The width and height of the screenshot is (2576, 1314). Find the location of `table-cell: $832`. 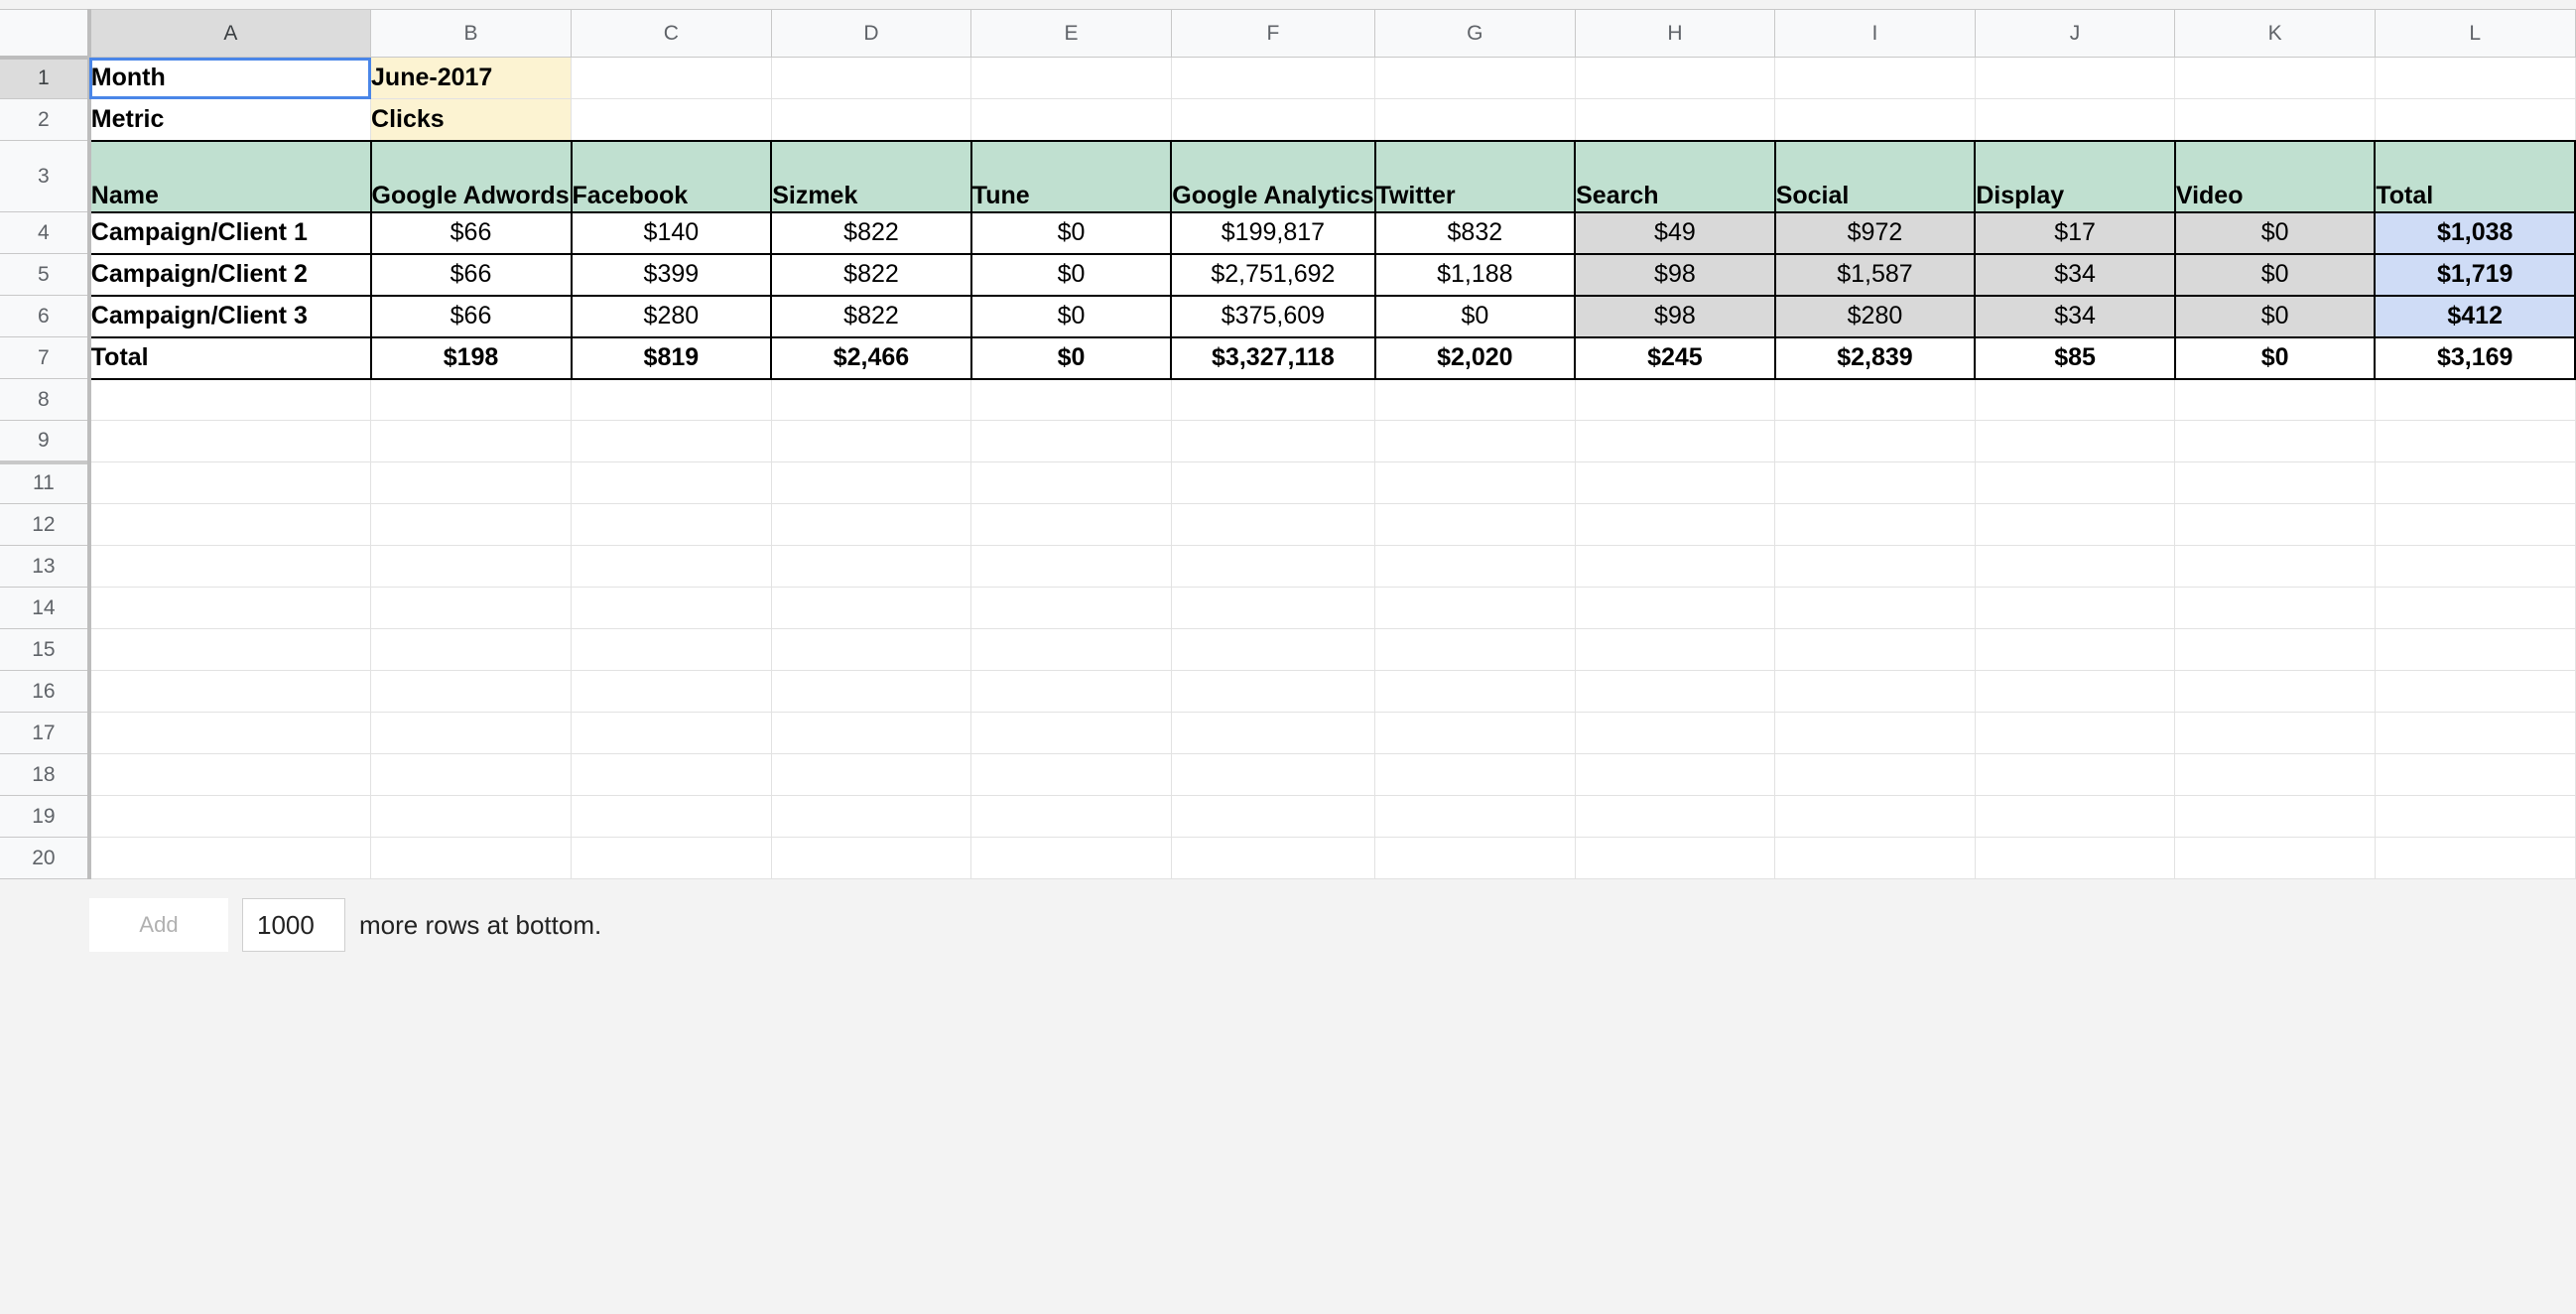

table-cell: $832 is located at coordinates (1475, 232).